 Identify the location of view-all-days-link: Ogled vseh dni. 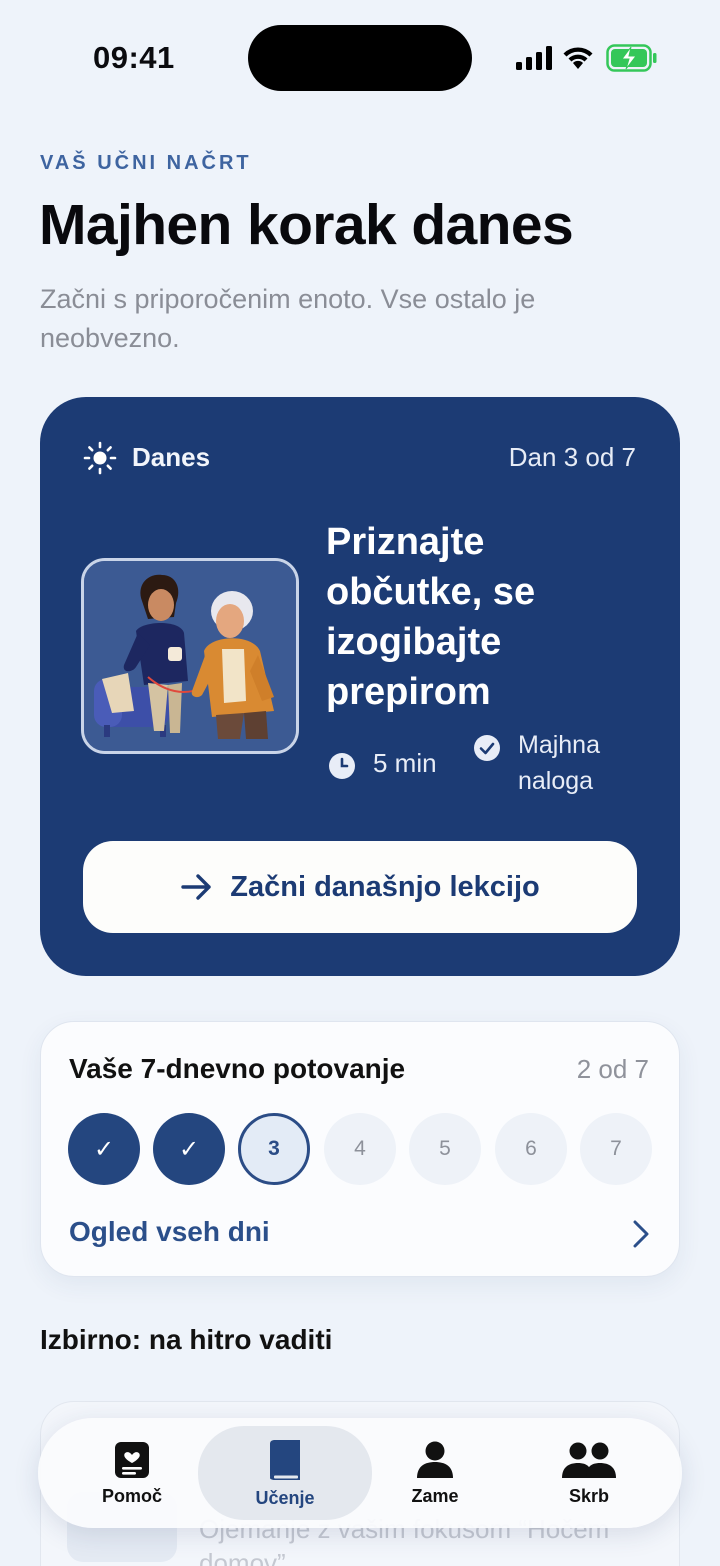
(169, 1232).